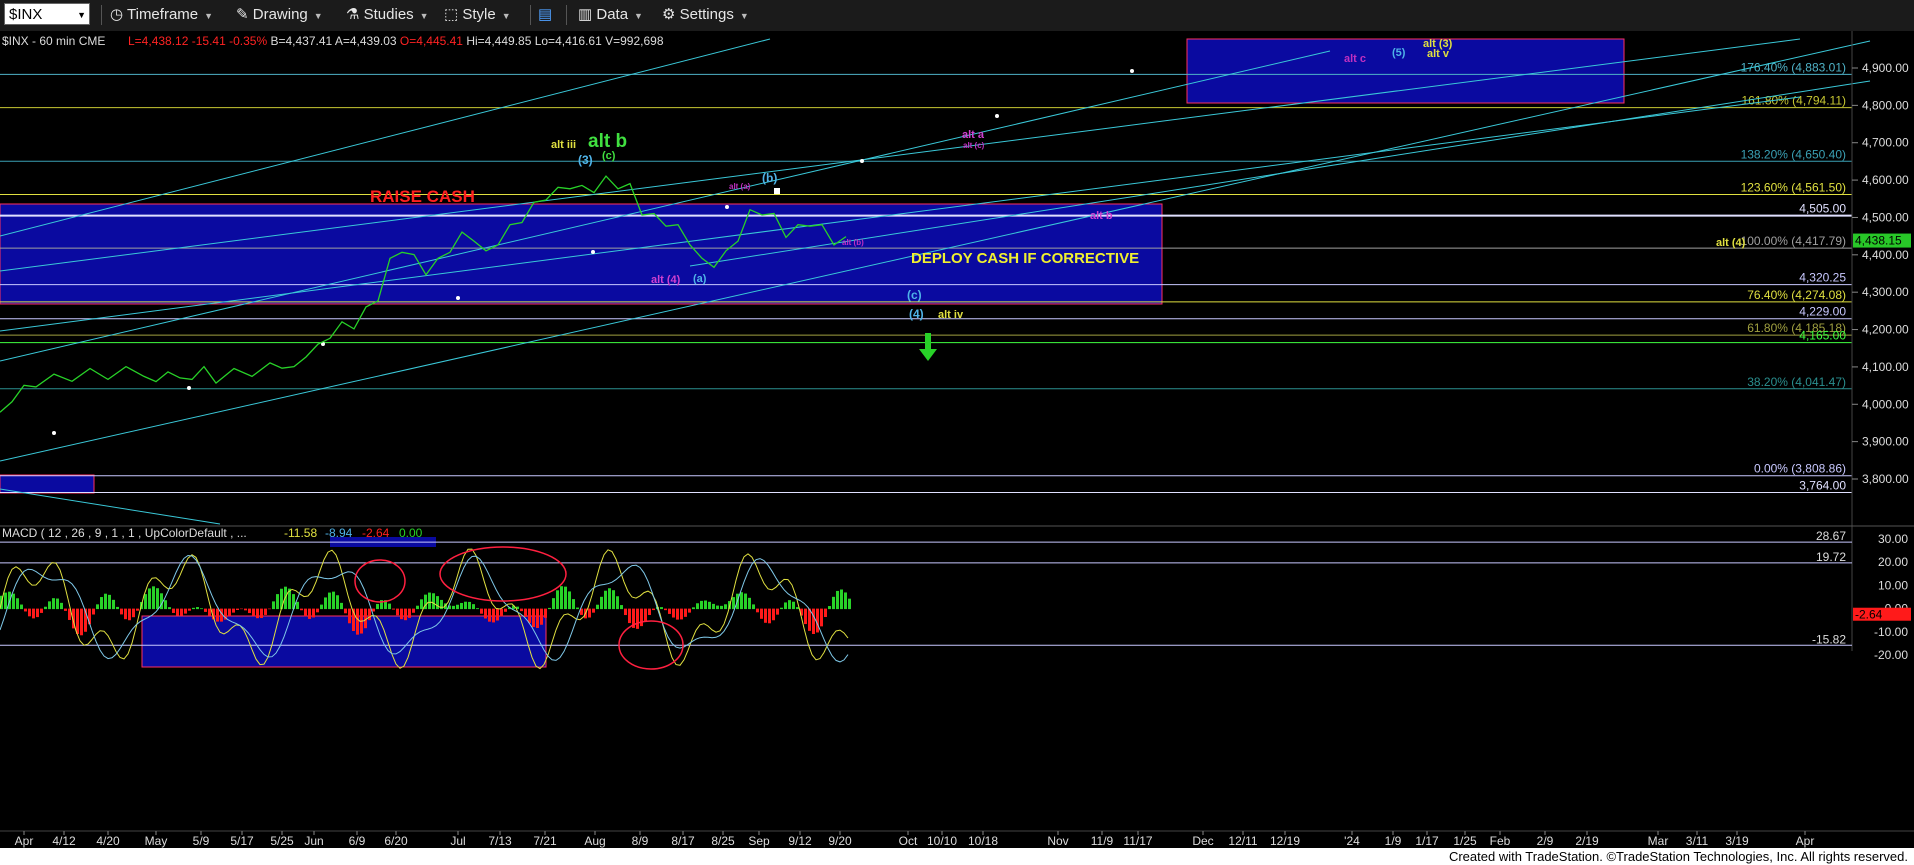 The height and width of the screenshot is (865, 1914). I want to click on timeframe-label: Timeframe, so click(163, 14).